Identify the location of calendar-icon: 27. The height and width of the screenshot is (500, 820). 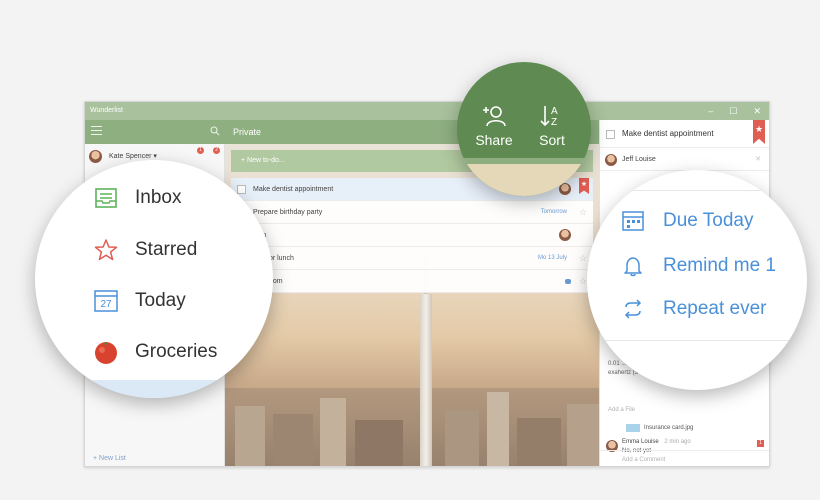
(106, 301).